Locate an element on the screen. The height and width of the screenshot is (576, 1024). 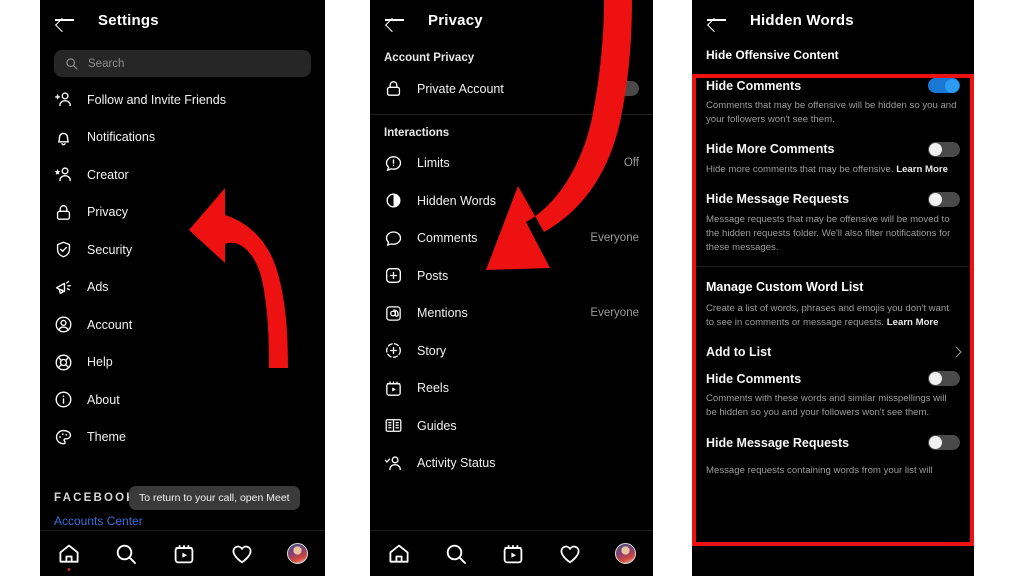
palette-icon is located at coordinates (63, 437).